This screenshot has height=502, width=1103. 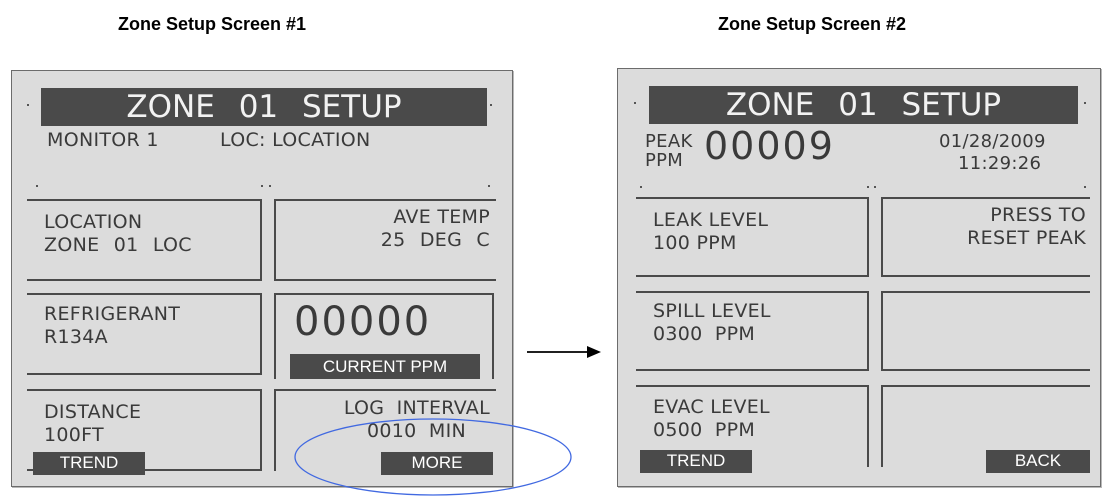 I want to click on refrigerant-value: R134A, so click(x=76, y=337).